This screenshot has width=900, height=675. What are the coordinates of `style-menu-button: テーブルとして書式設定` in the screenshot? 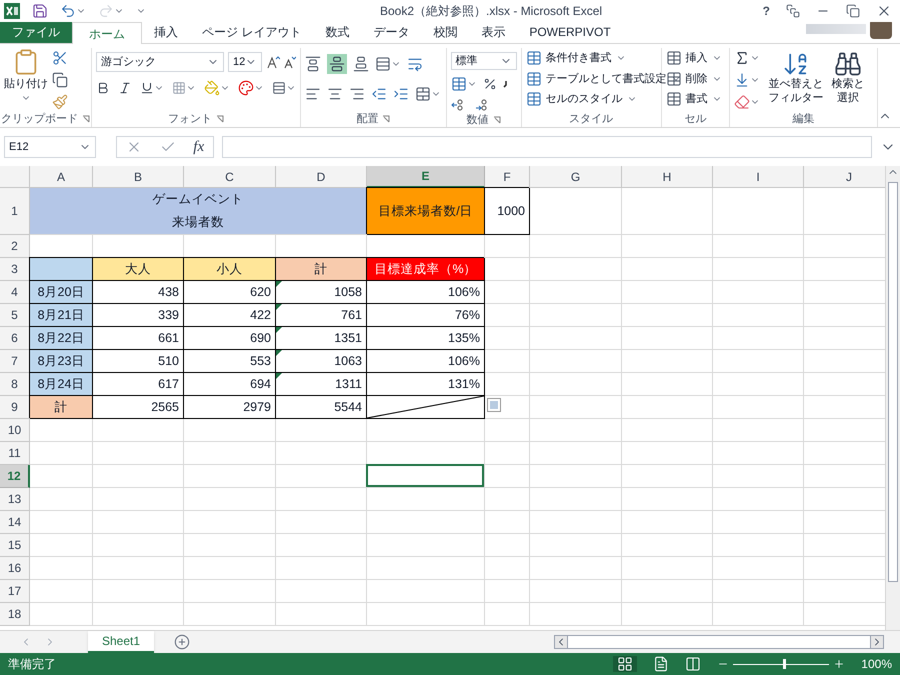 It's located at (603, 78).